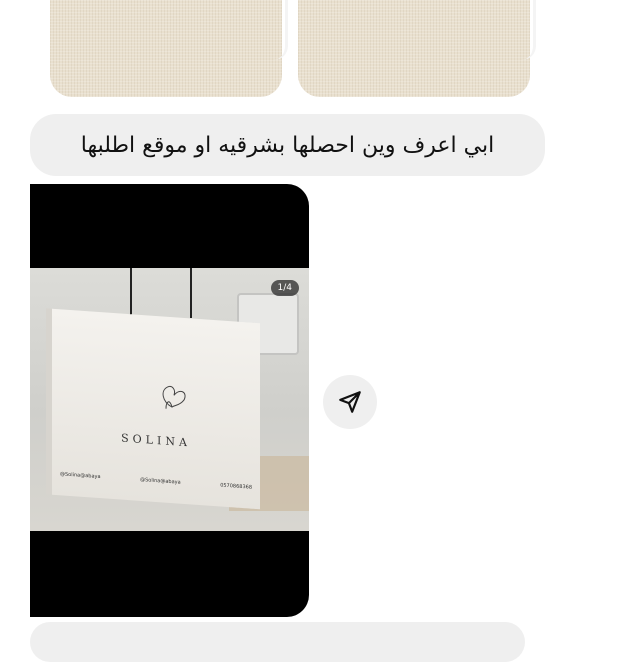 The height and width of the screenshot is (662, 640). Describe the element at coordinates (236, 486) in the screenshot. I see `contact-whatsapp: 0570868368` at that location.